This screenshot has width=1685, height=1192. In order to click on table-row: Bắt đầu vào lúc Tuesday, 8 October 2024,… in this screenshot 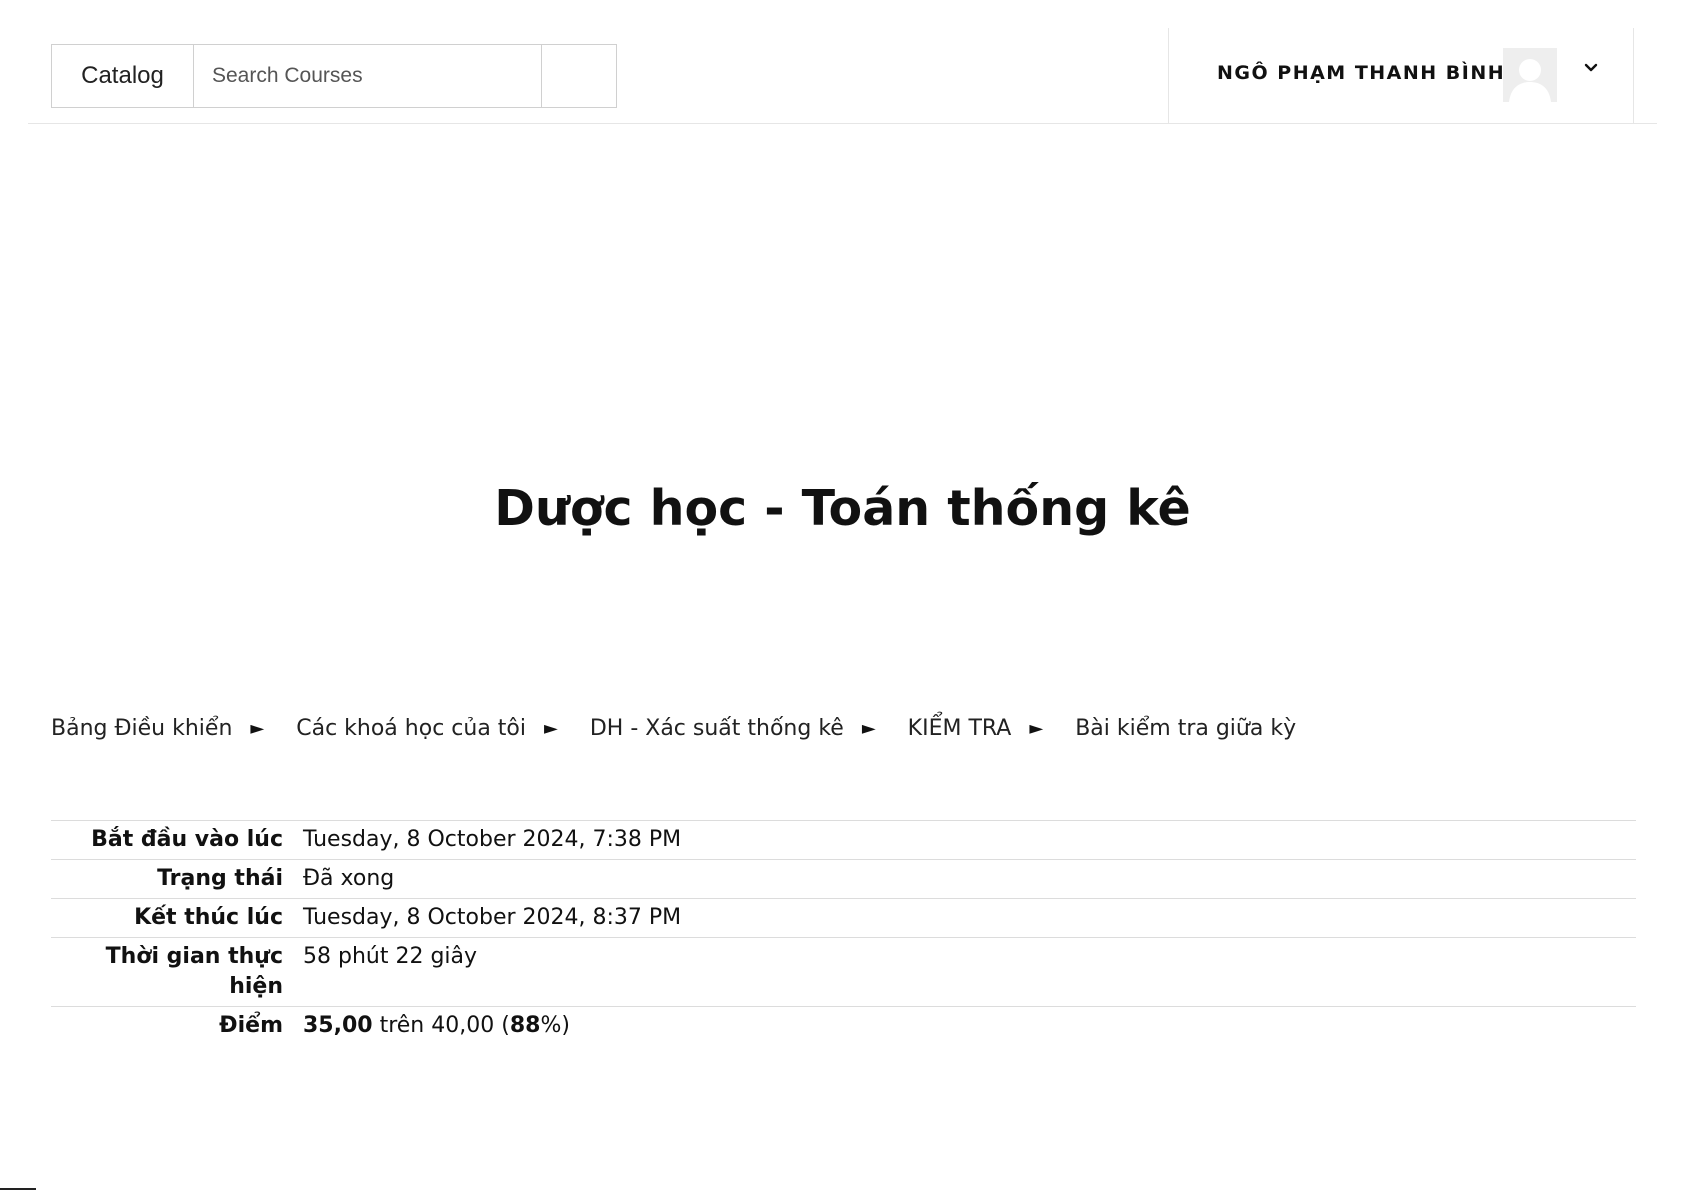, I will do `click(843, 840)`.